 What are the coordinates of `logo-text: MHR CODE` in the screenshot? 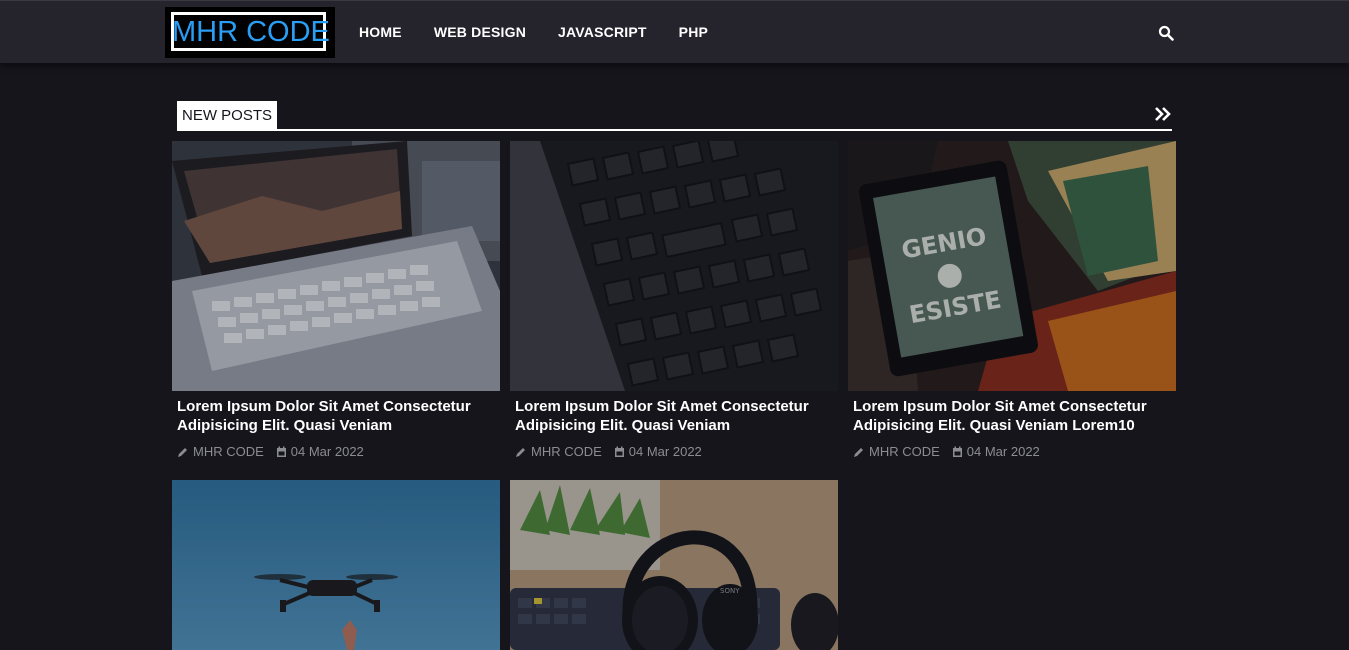 It's located at (251, 32).